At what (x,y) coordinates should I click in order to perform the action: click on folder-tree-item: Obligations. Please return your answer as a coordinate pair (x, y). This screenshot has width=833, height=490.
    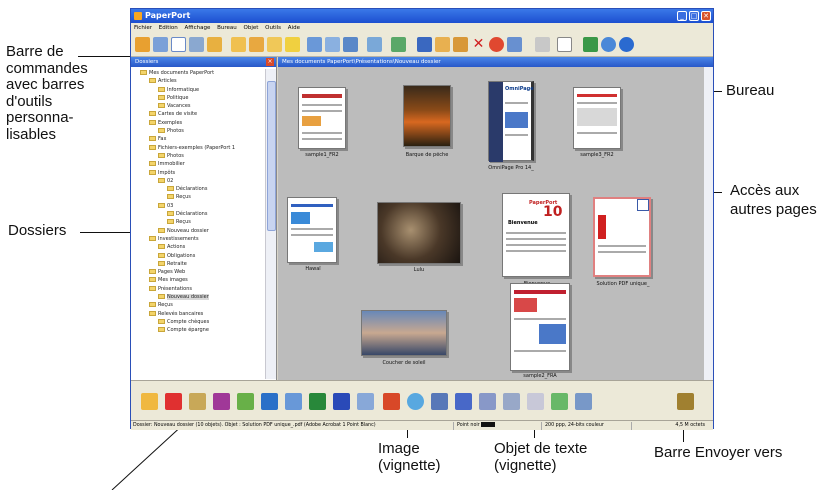
    Looking at the image, I should click on (197, 256).